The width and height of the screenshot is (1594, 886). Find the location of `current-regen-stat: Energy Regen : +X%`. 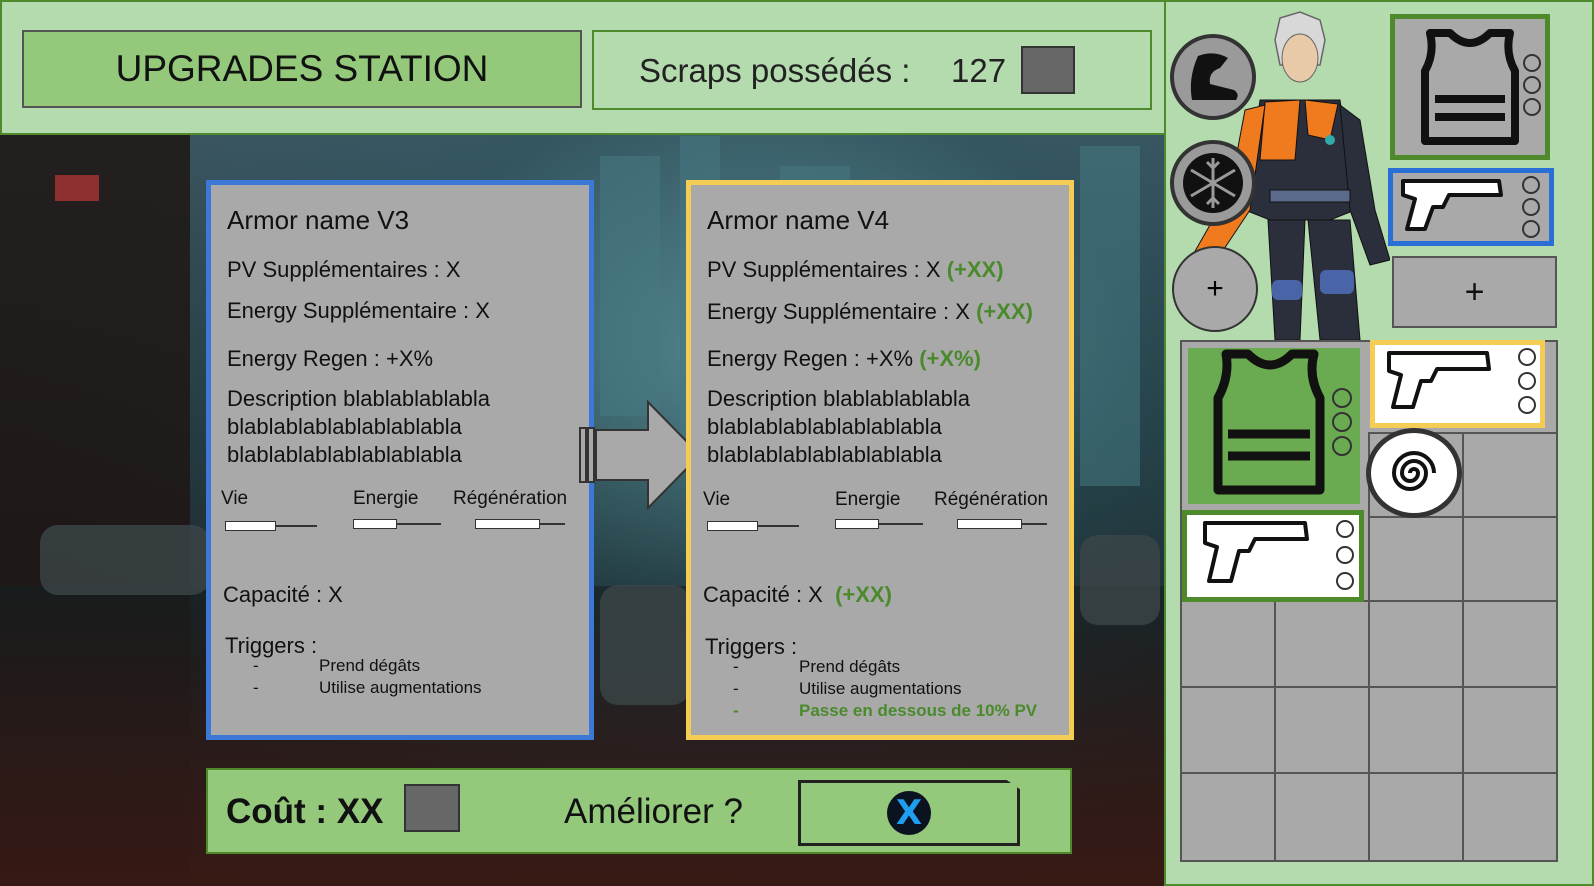

current-regen-stat: Energy Regen : +X% is located at coordinates (330, 358).